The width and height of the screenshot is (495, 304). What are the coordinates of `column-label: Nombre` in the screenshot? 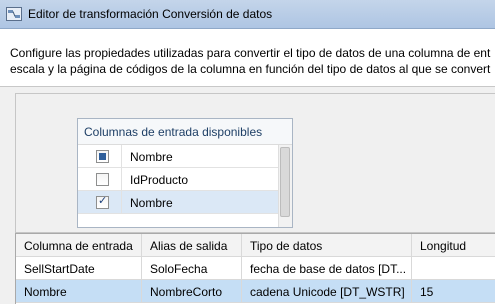 It's located at (151, 203).